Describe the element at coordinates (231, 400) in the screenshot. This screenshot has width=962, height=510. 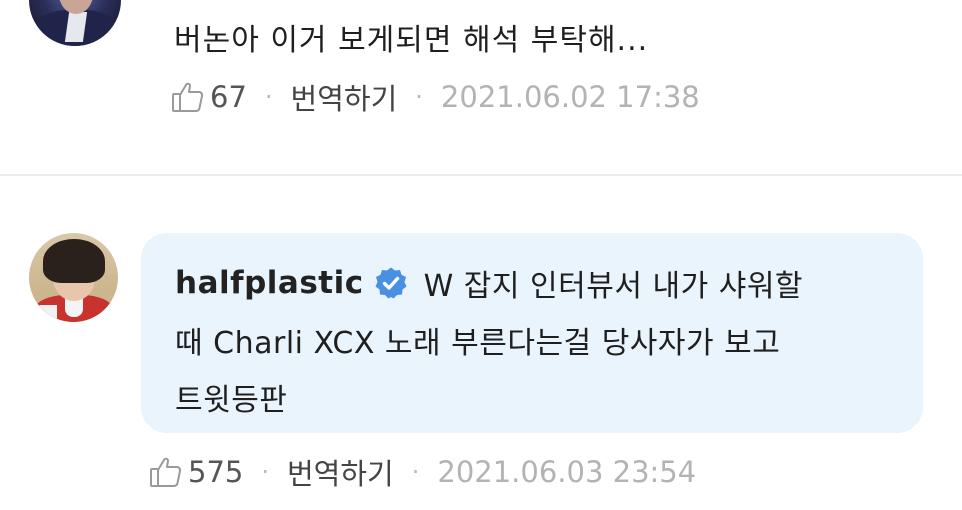
I see `reply-text-line: 트윗등판` at that location.